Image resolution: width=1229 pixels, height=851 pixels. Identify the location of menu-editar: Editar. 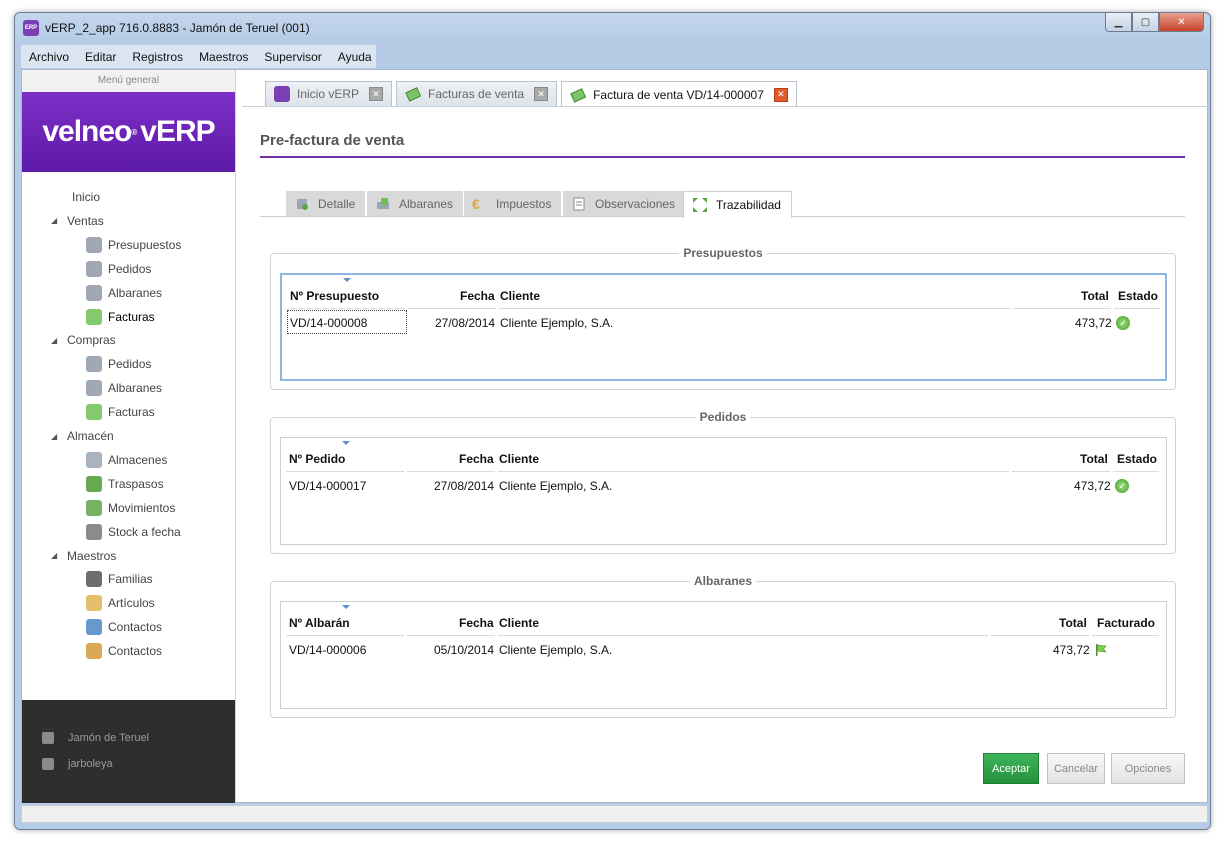
(100, 57).